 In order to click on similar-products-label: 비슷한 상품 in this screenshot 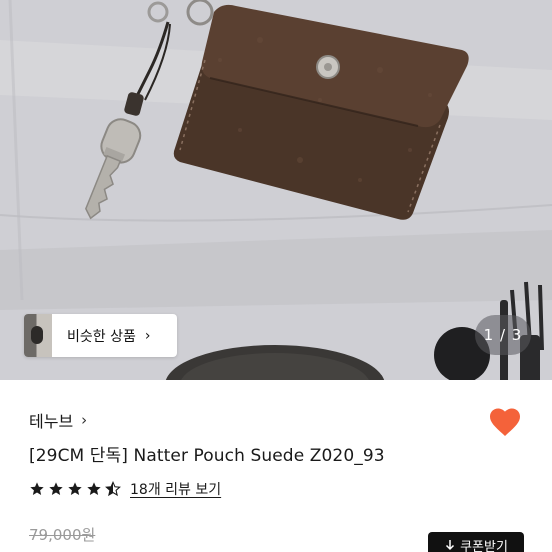, I will do `click(101, 336)`.